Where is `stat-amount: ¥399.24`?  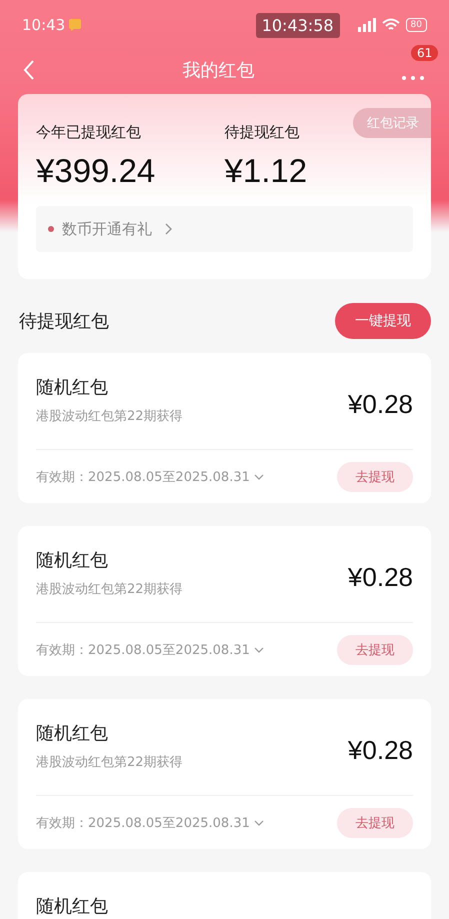 stat-amount: ¥399.24 is located at coordinates (96, 171).